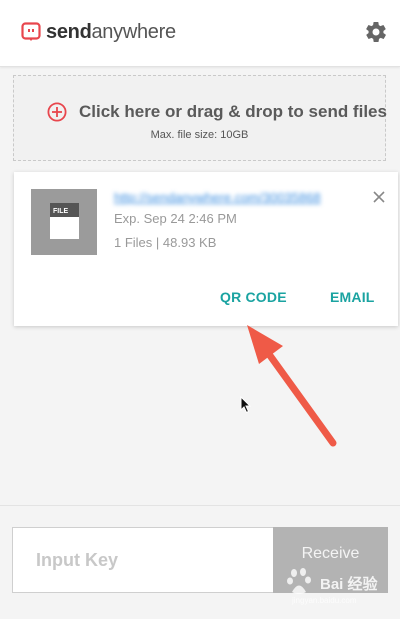 The width and height of the screenshot is (400, 619). I want to click on email-button: EMAIL, so click(352, 297).